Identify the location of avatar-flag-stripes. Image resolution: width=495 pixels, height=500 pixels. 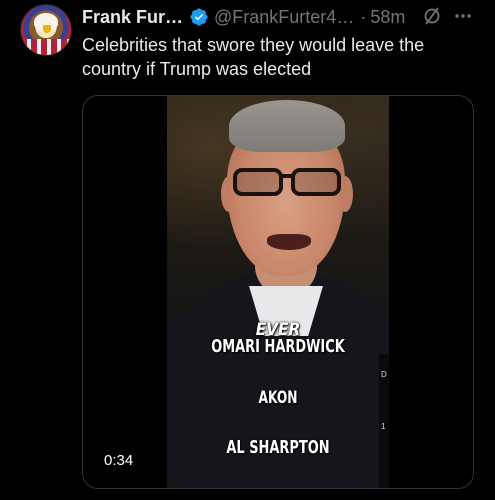
(46, 47).